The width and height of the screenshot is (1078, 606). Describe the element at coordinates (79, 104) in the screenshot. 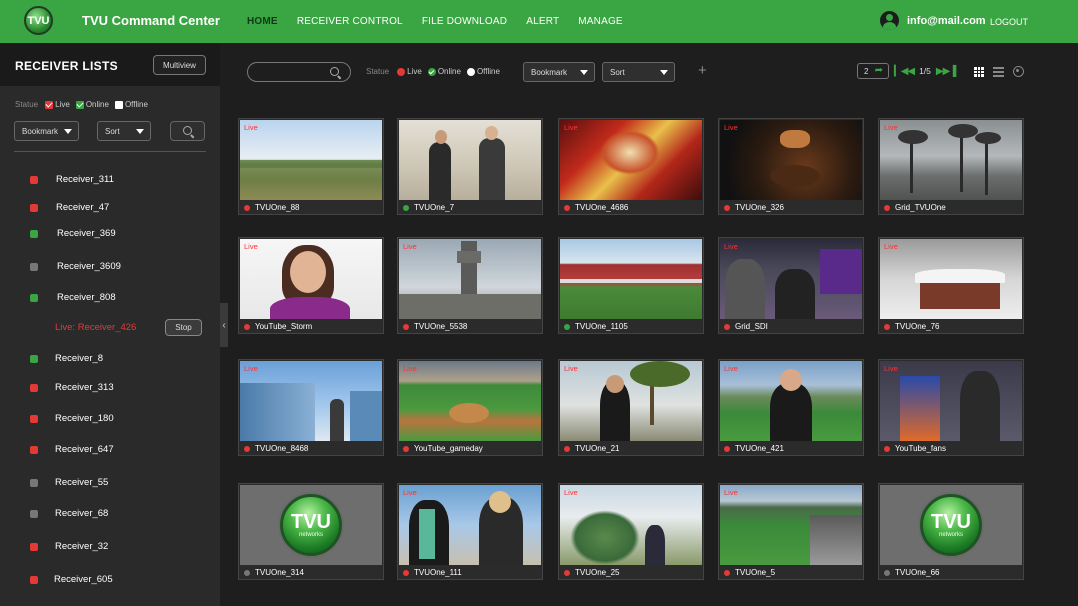

I see `online-checkbox` at that location.